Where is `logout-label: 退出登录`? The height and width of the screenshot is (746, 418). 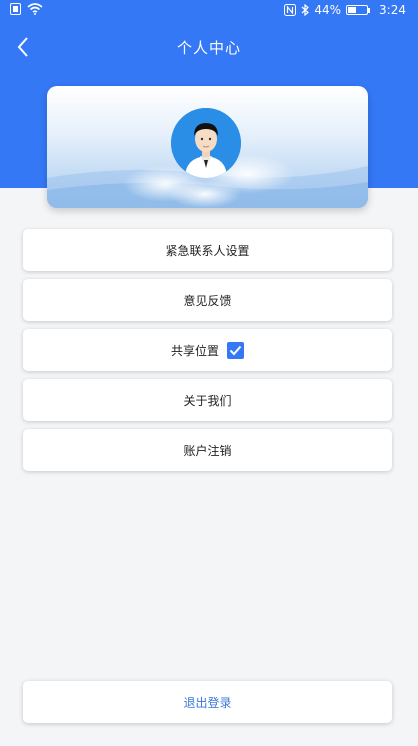 logout-label: 退出登录 is located at coordinates (207, 702).